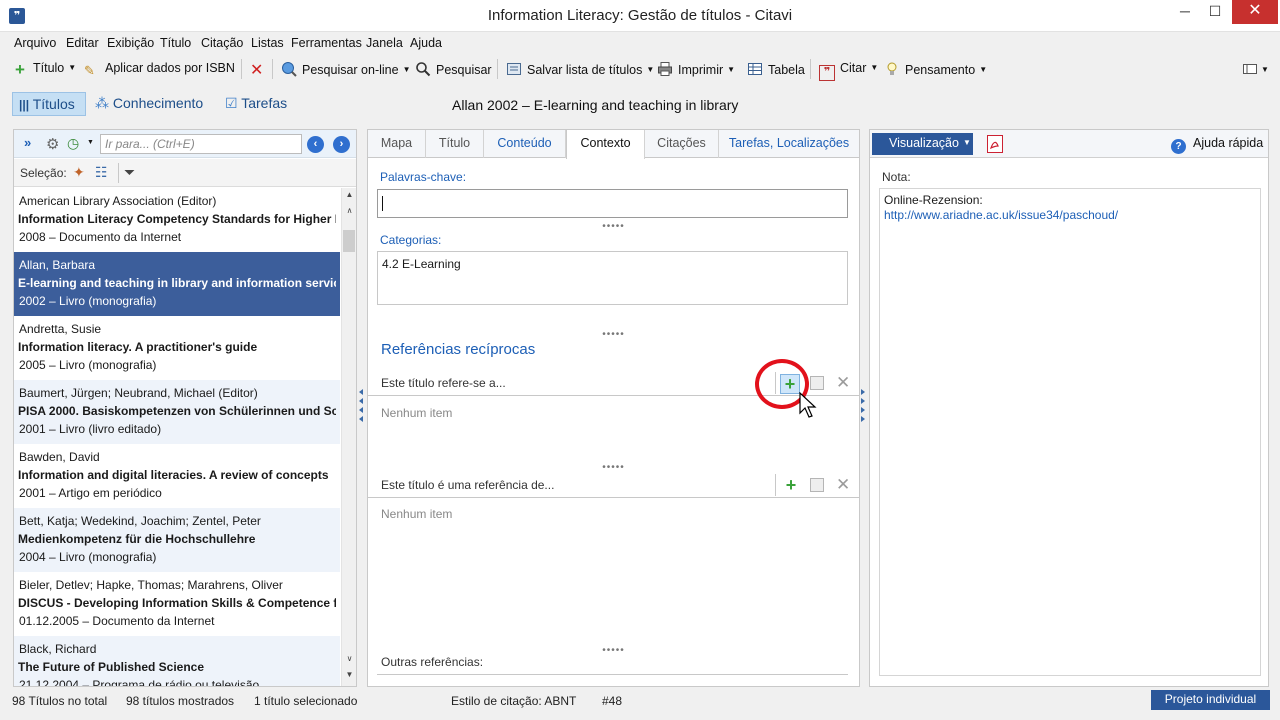 The height and width of the screenshot is (720, 1280). Describe the element at coordinates (848, 71) in the screenshot. I see `cite-button: ❞ Citar ▼` at that location.